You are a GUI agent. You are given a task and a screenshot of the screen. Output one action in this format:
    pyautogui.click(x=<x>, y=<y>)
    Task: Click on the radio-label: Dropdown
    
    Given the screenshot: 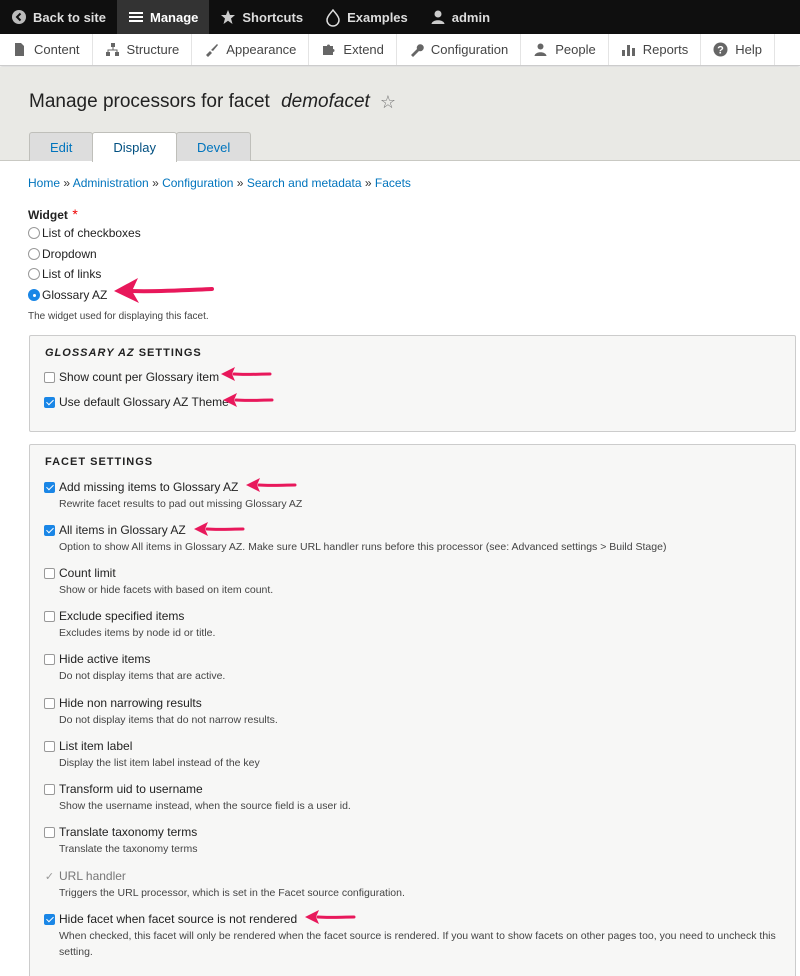 What is the action you would take?
    pyautogui.click(x=69, y=254)
    